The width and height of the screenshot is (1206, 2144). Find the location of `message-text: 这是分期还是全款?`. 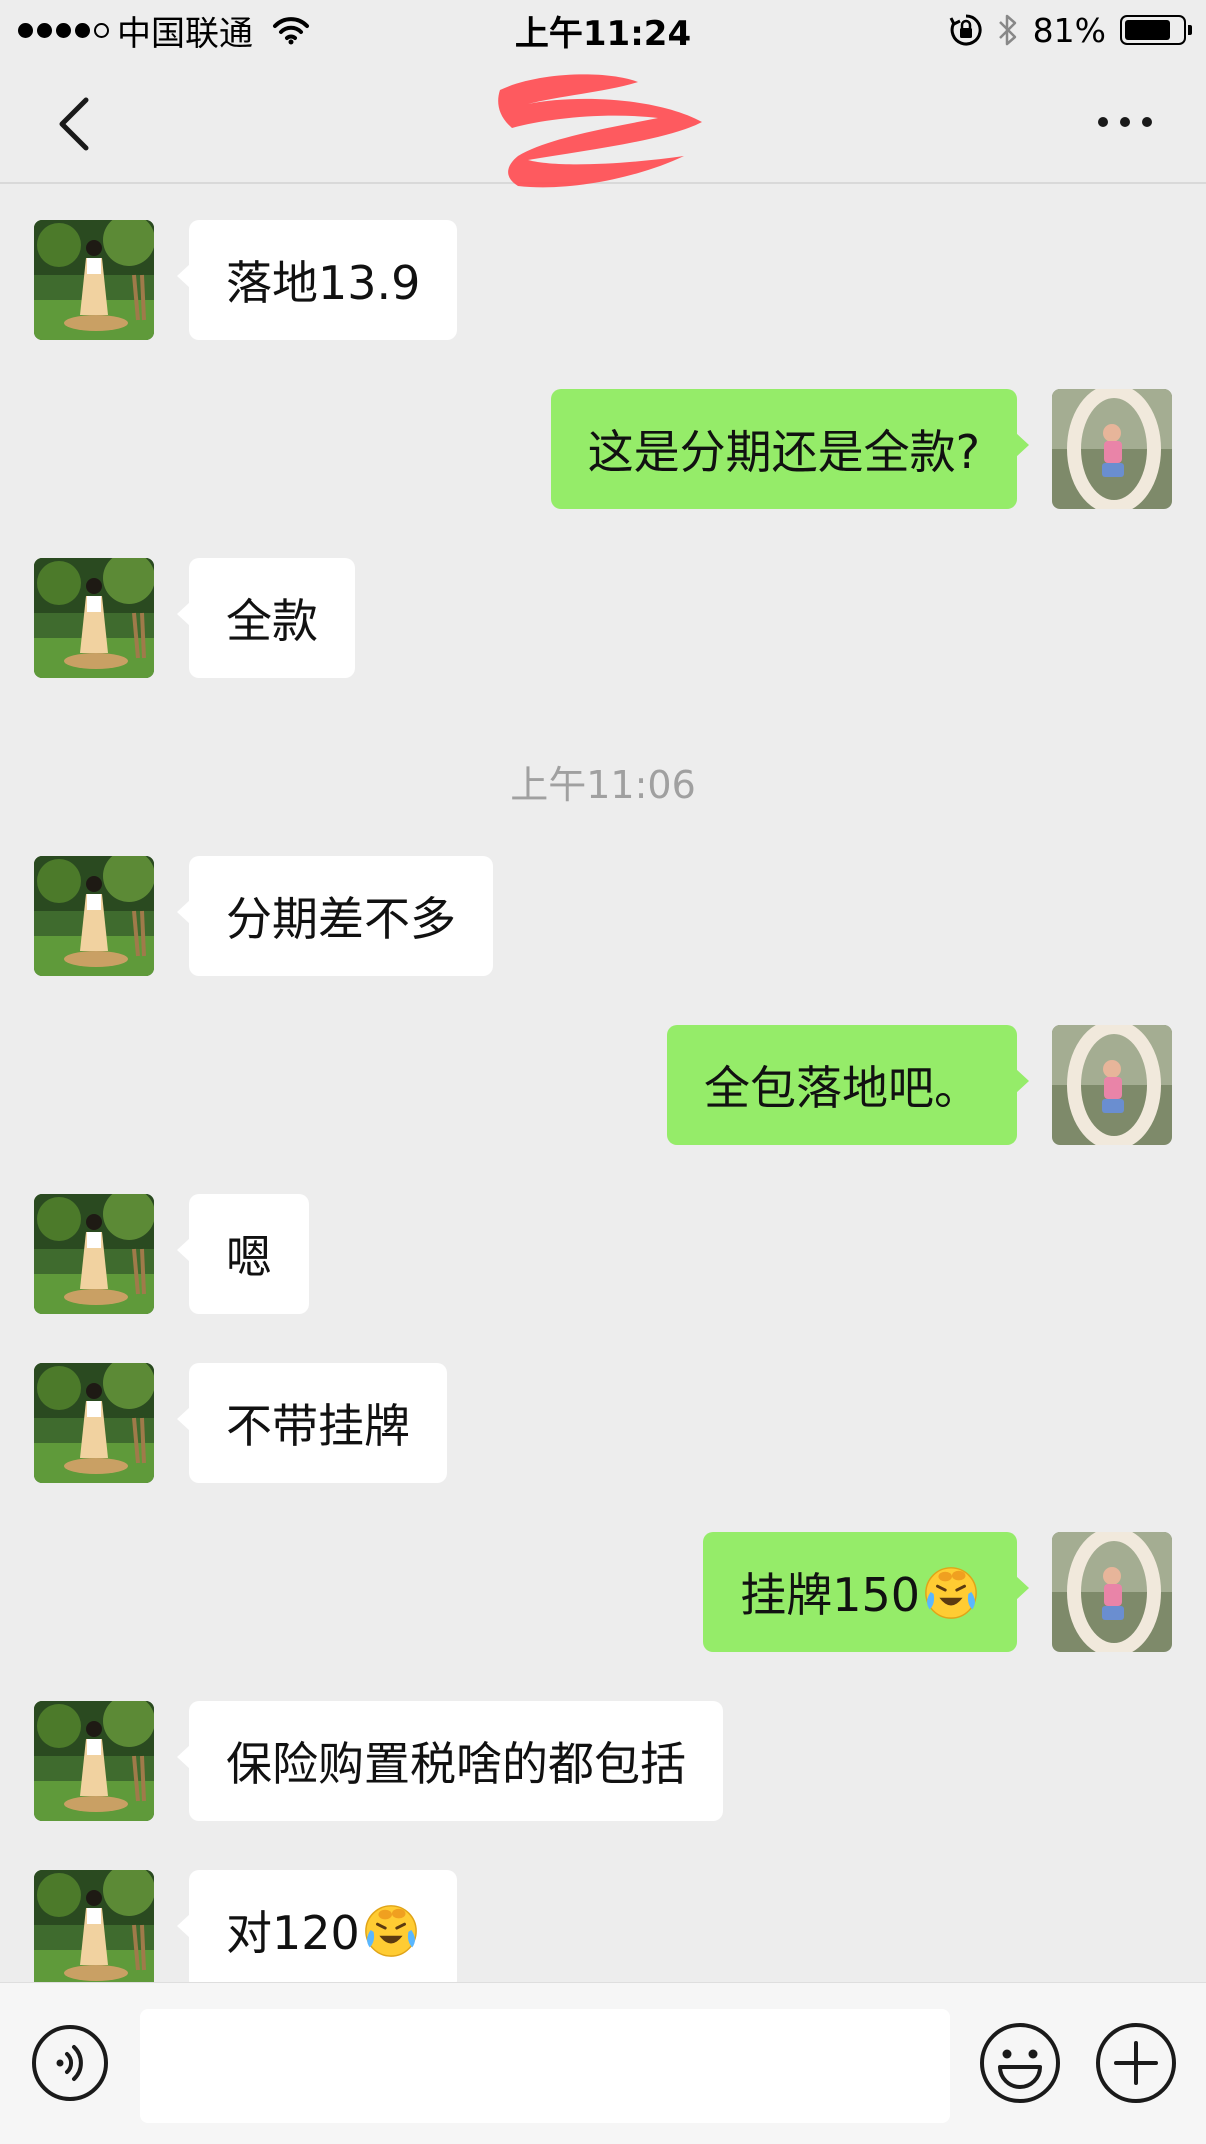

message-text: 这是分期还是全款? is located at coordinates (783, 452).